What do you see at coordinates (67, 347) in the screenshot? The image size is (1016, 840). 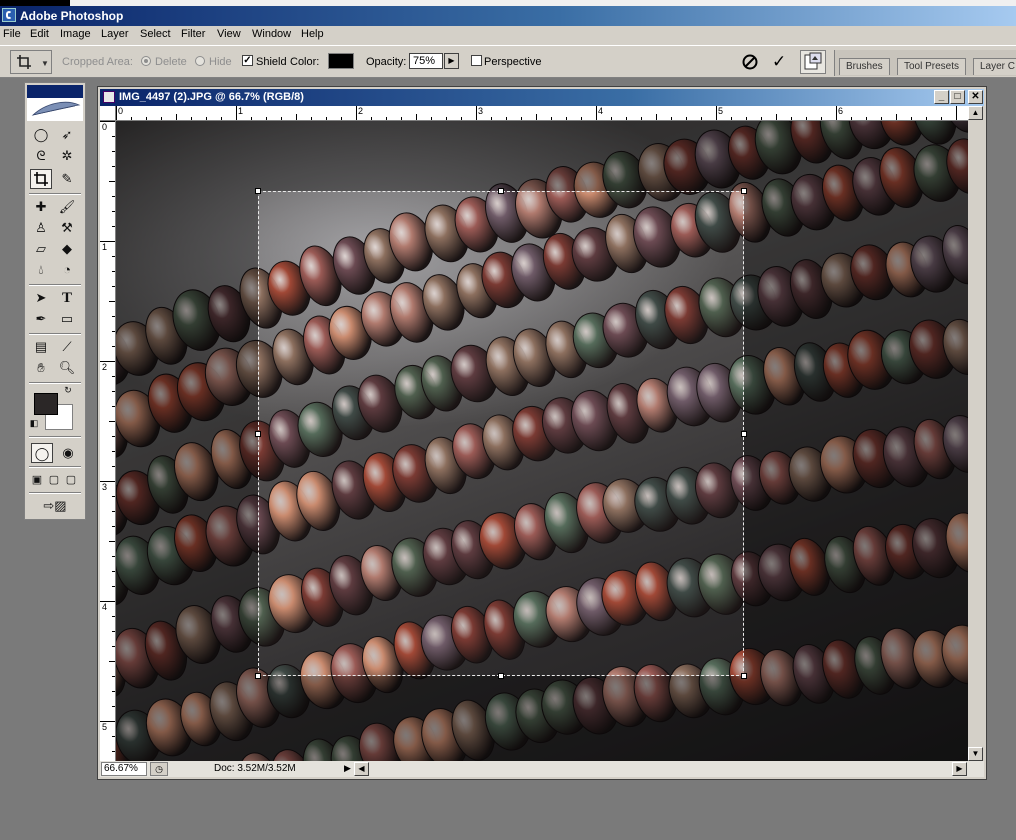 I see `eyedropper-icon: ⟋` at bounding box center [67, 347].